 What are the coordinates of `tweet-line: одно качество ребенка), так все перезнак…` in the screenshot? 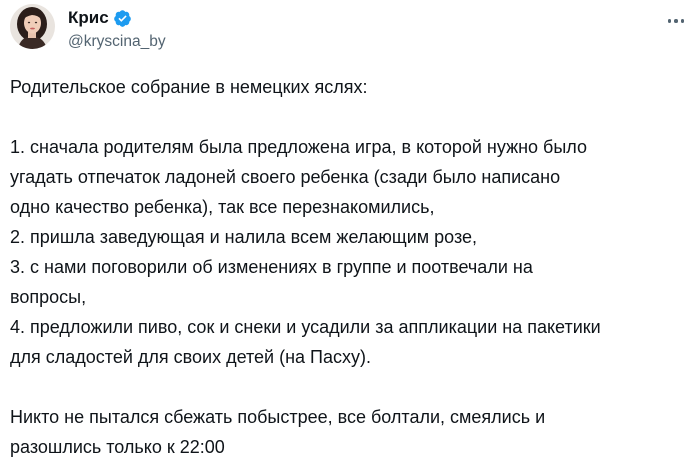 It's located at (222, 207).